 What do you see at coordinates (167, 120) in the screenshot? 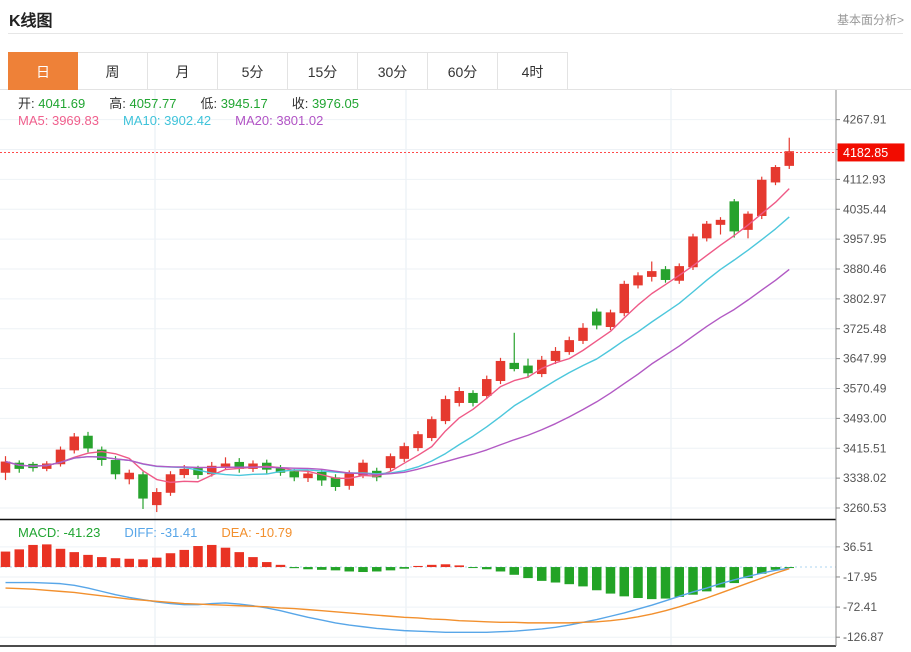
I see `ma-row-item-1: MA10: 3902.42` at bounding box center [167, 120].